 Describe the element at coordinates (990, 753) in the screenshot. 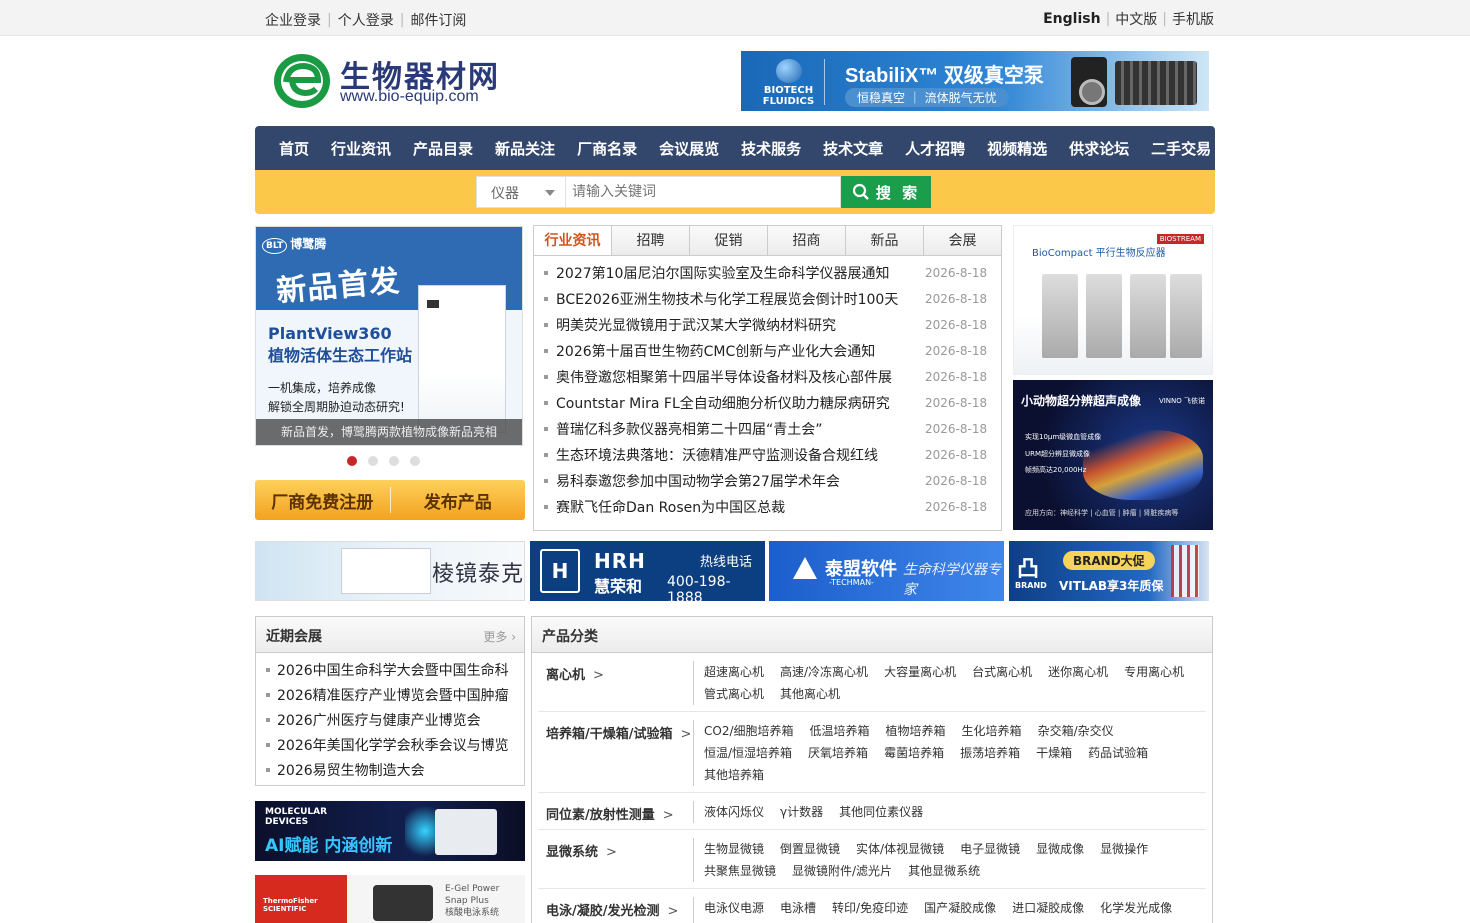

I see `subcategory-link: 振荡培养箱` at that location.